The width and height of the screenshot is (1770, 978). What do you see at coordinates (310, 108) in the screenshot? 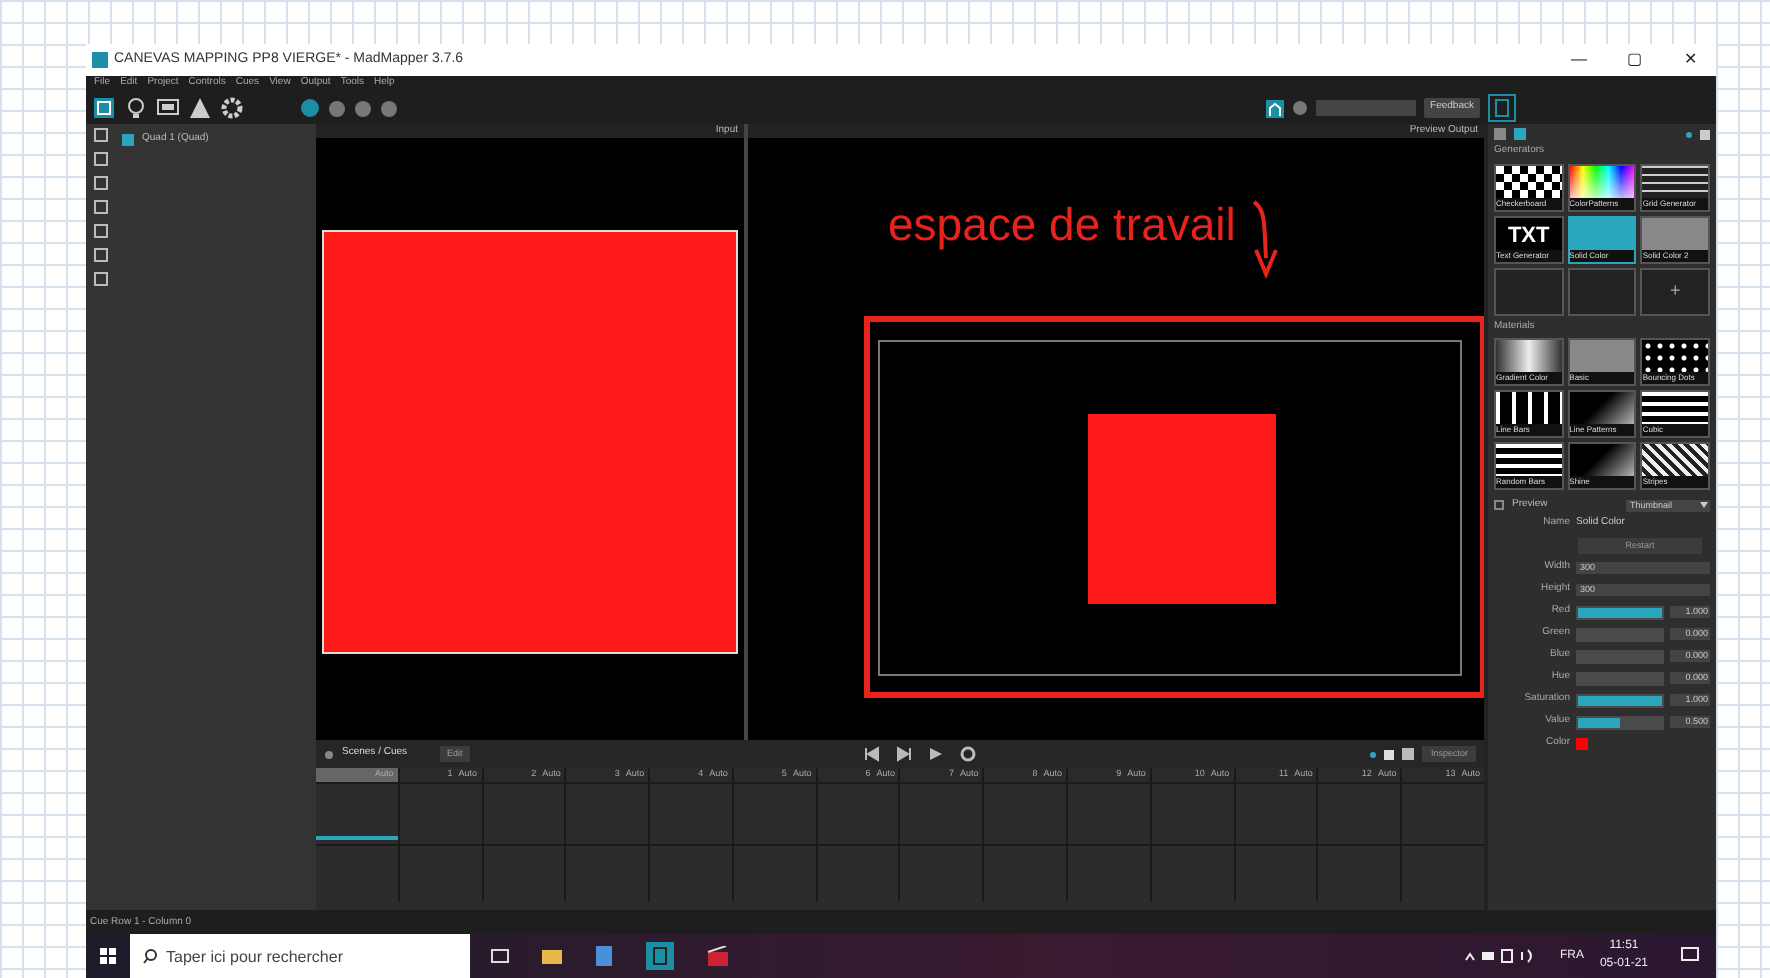
I see `play-mode-icon` at bounding box center [310, 108].